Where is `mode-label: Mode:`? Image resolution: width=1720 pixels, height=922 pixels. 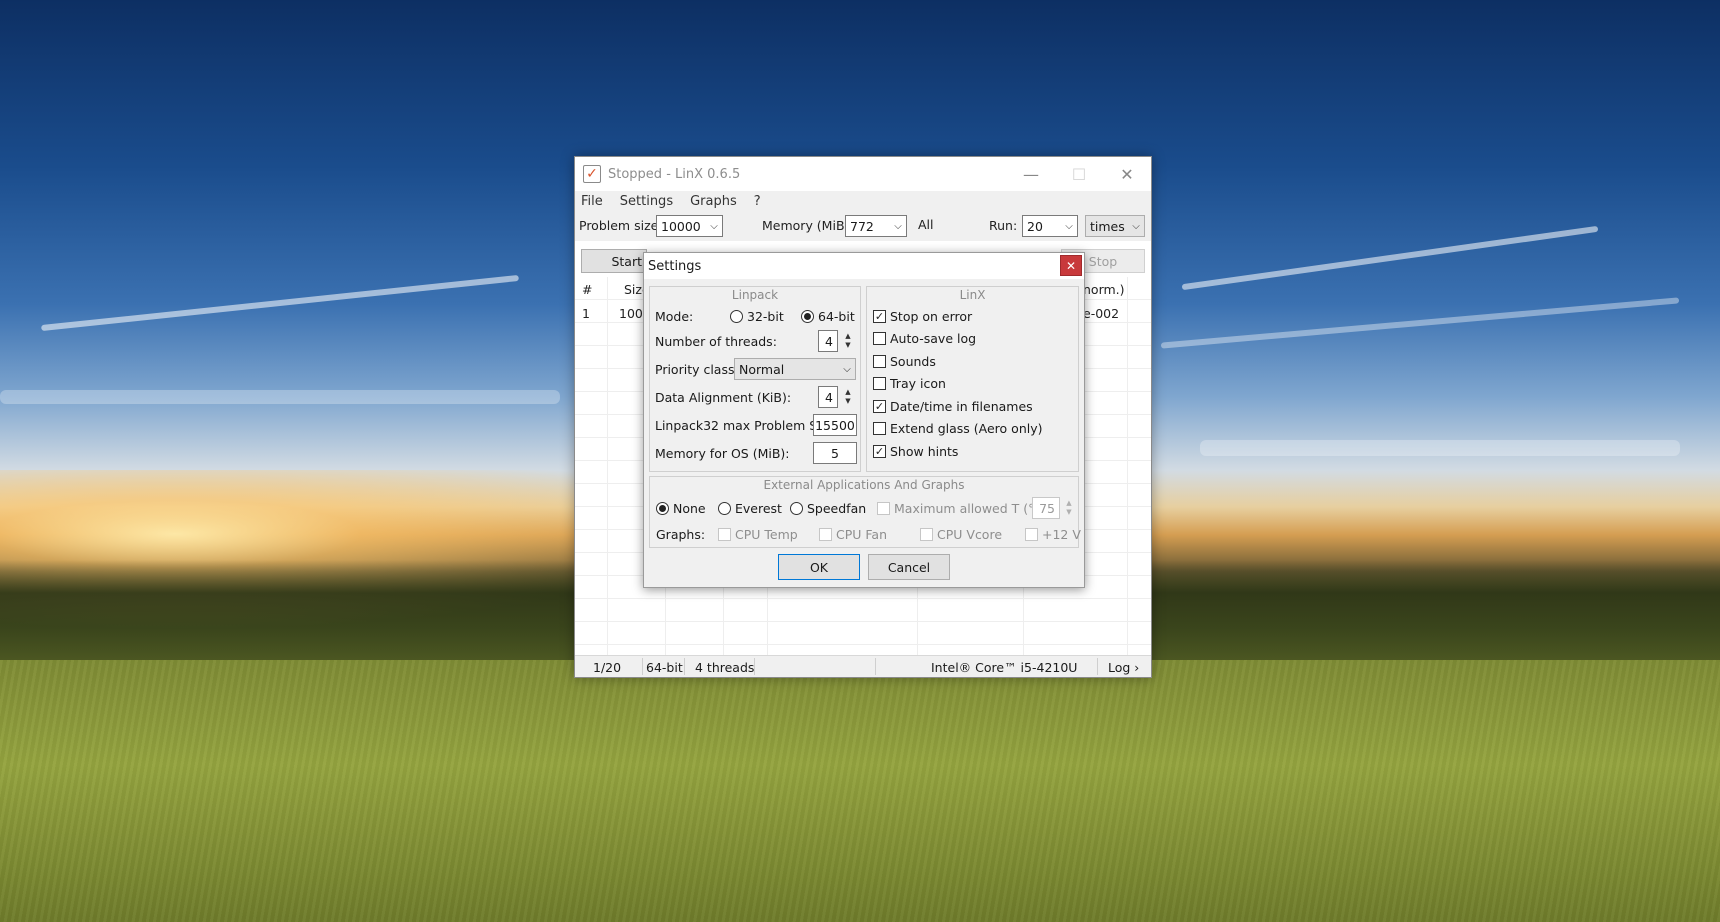
mode-label: Mode: is located at coordinates (674, 316).